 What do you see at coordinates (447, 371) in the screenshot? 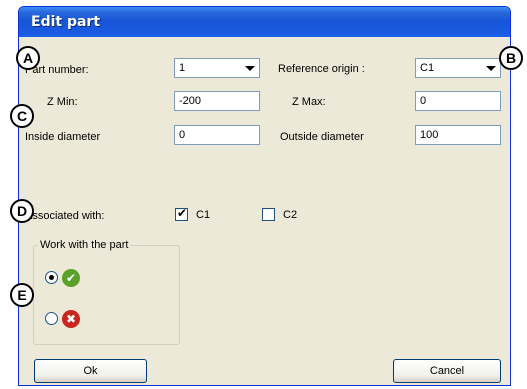
I see `cancel-button: Cancel` at bounding box center [447, 371].